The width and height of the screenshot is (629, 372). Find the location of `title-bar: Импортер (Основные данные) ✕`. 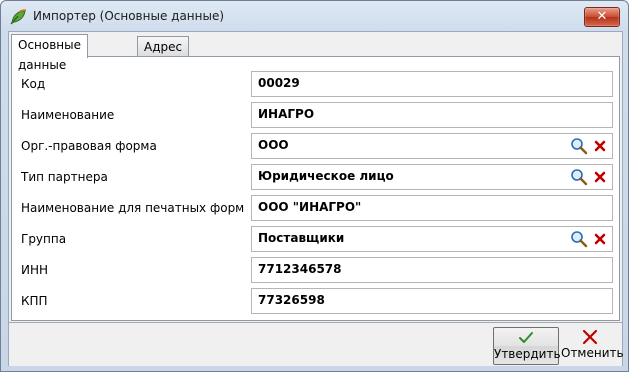

title-bar: Импортер (Основные данные) ✕ is located at coordinates (314, 16).